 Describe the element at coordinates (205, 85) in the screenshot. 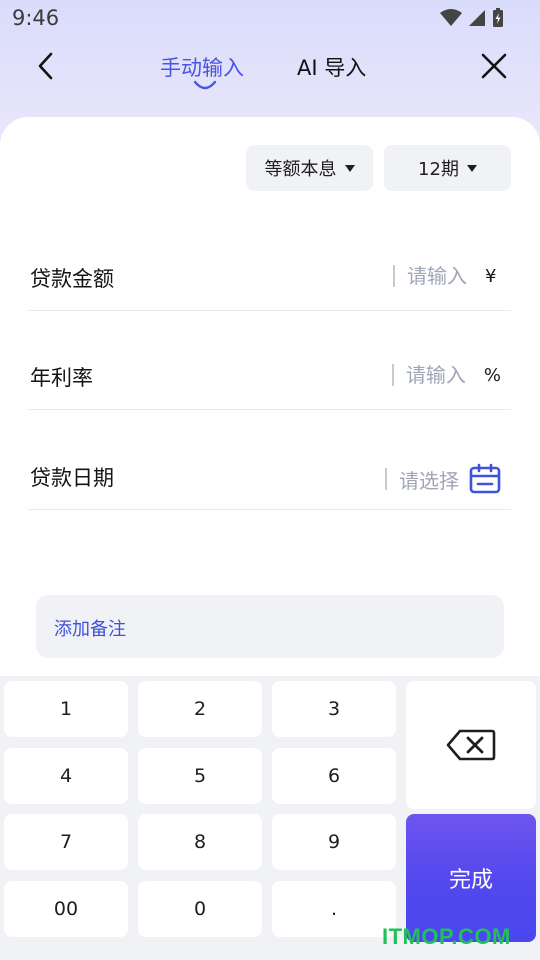

I see `active-tab-indicator` at that location.